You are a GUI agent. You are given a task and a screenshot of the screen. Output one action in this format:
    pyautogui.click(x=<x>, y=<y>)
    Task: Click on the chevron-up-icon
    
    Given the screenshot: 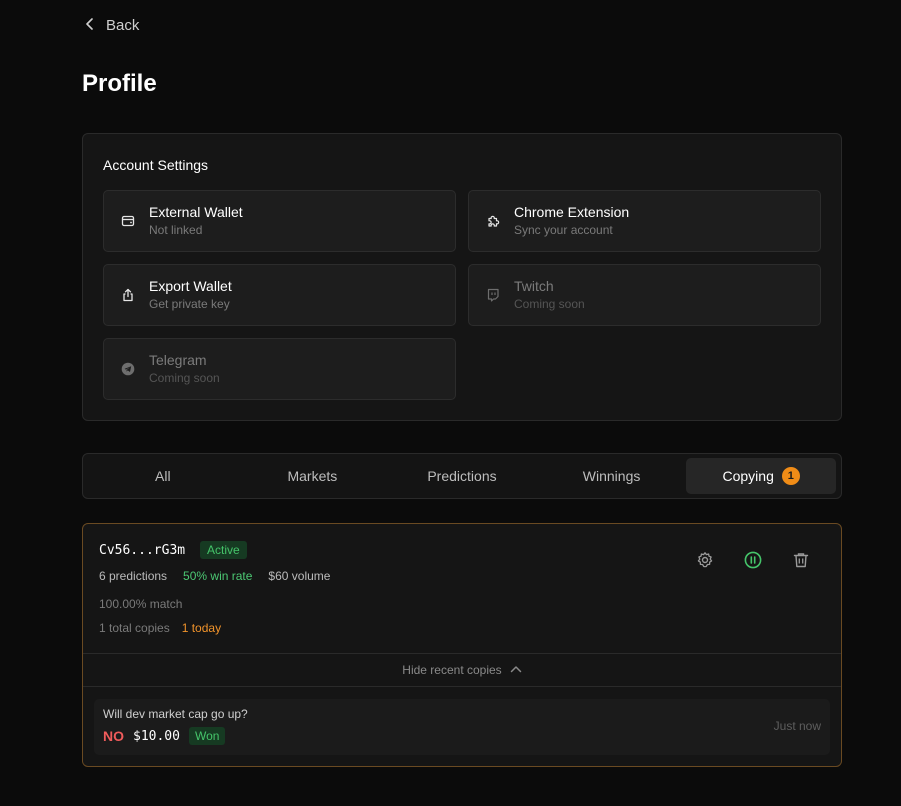 What is the action you would take?
    pyautogui.click(x=516, y=670)
    